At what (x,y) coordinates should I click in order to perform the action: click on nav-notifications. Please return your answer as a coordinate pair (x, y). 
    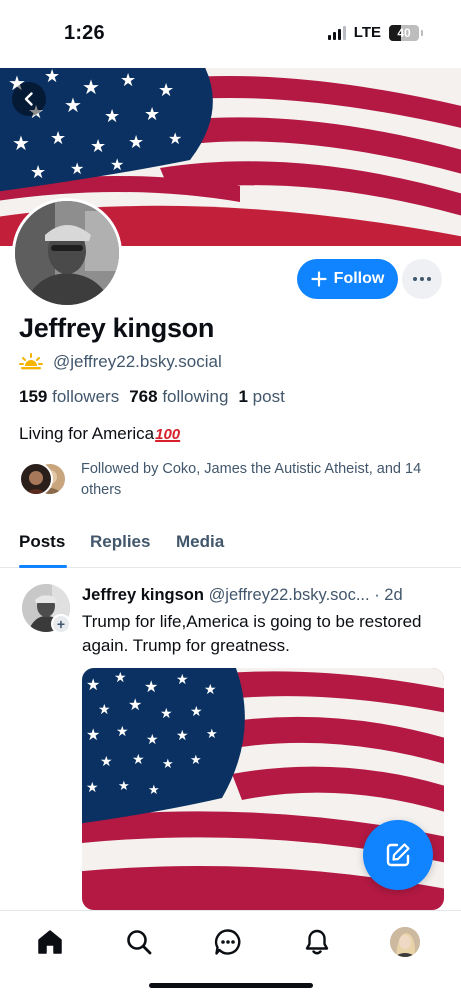
    Looking at the image, I should click on (317, 942).